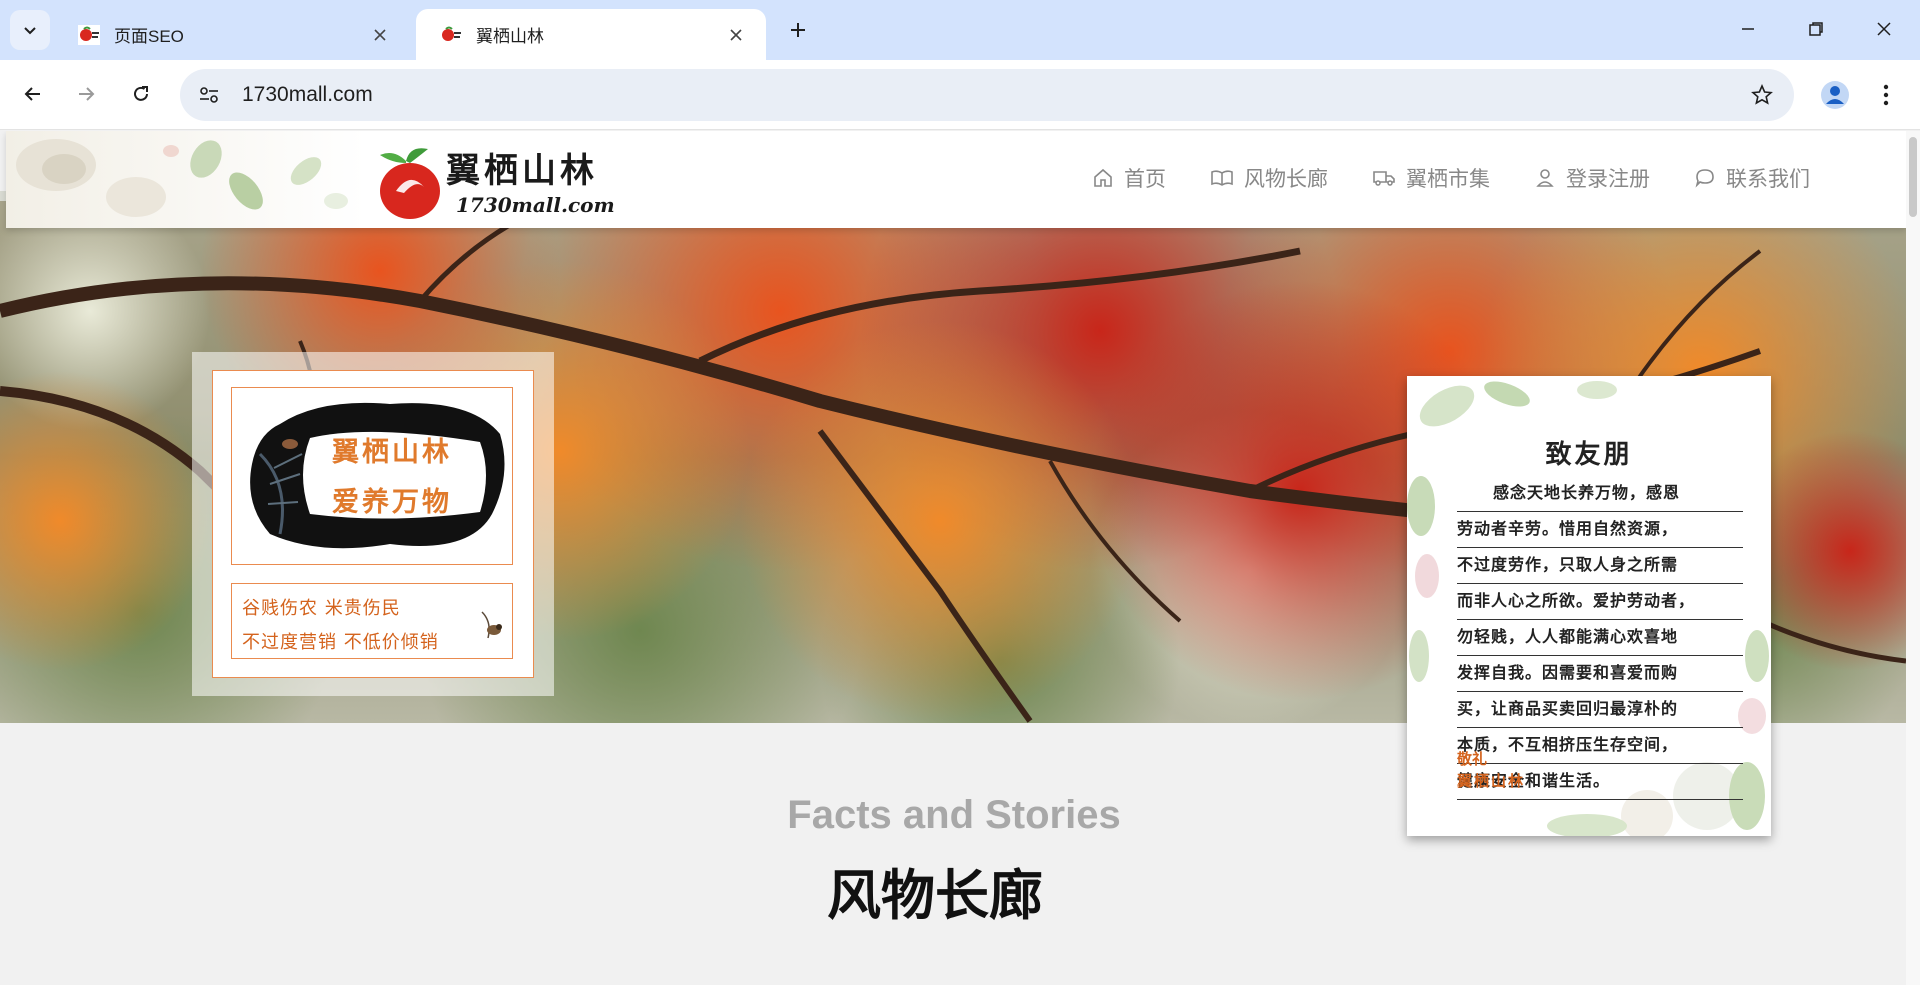 Image resolution: width=1920 pixels, height=985 pixels. What do you see at coordinates (1600, 746) in the screenshot?
I see `letter-line: 本质，不互相挤压生存空间，` at bounding box center [1600, 746].